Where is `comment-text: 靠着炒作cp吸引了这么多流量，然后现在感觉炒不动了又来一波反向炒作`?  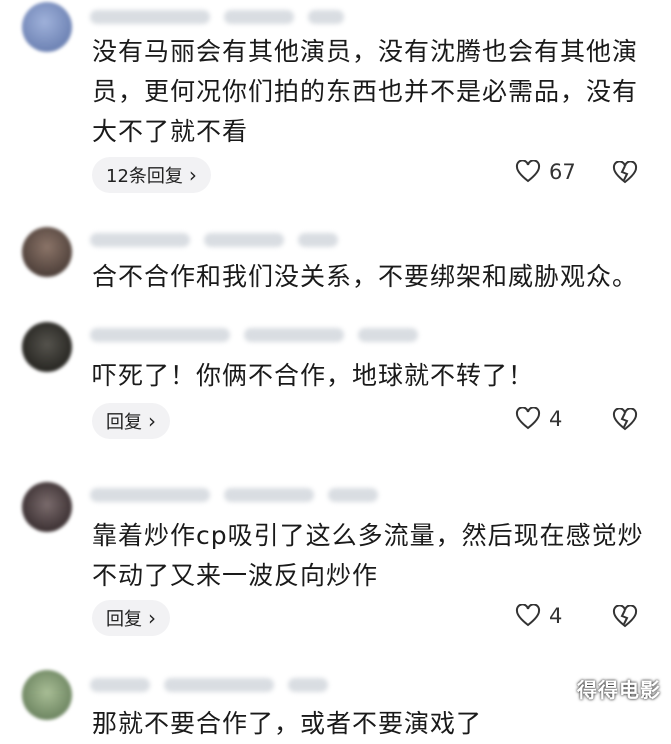 comment-text: 靠着炒作cp吸引了这么多流量，然后现在感觉炒不动了又来一波反向炒作 is located at coordinates (368, 555).